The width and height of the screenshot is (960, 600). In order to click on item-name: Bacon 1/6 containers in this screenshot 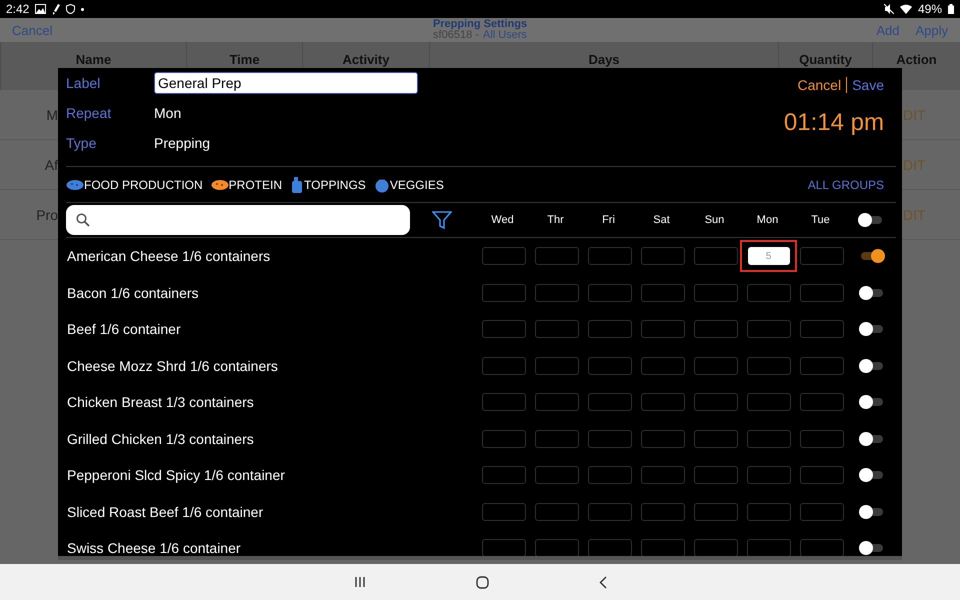, I will do `click(133, 292)`.